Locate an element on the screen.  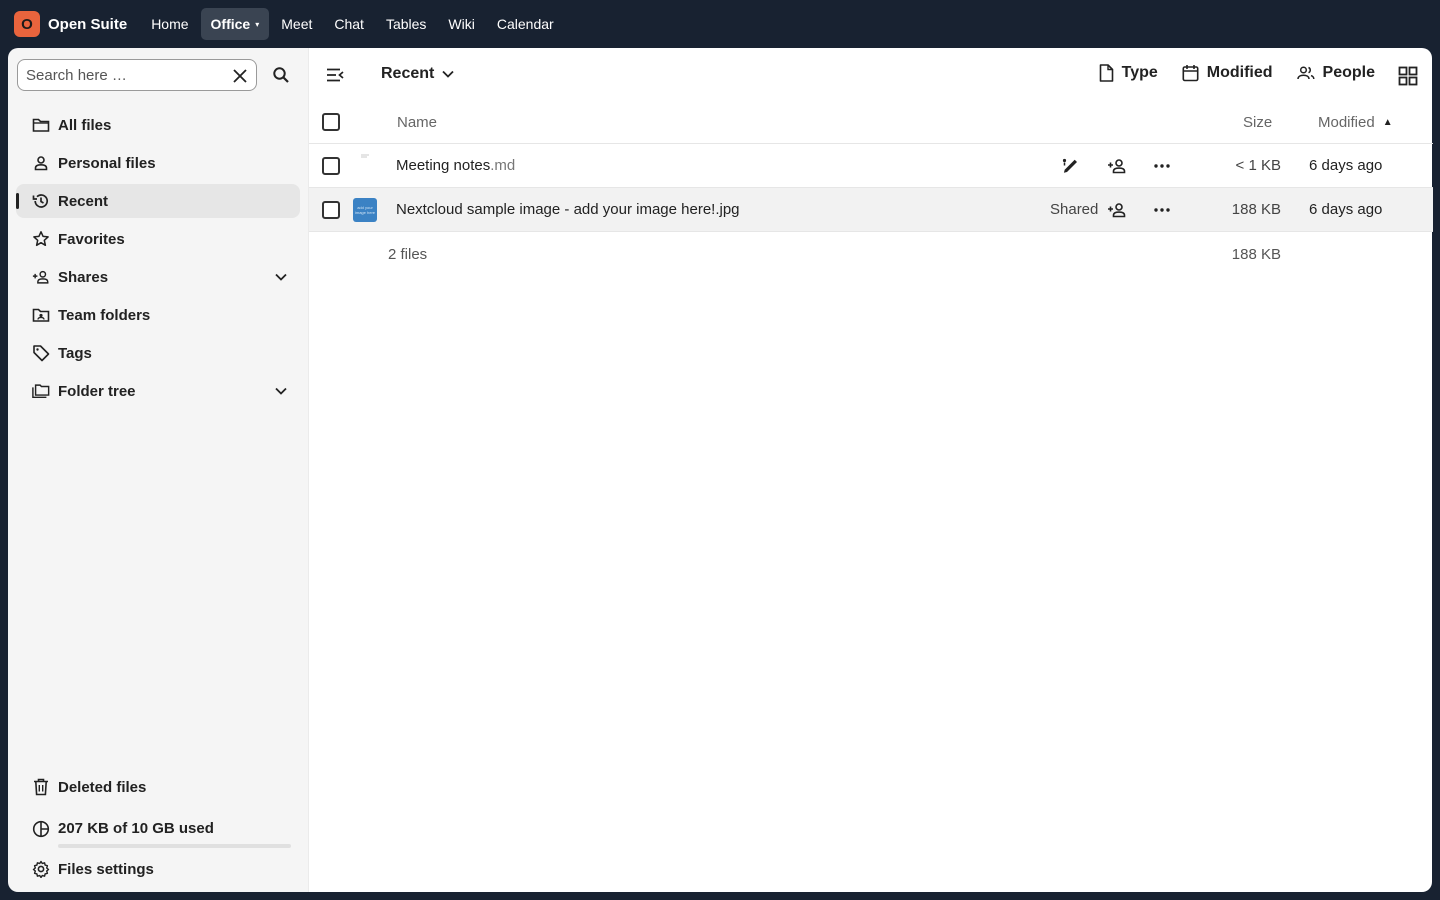
clear-search-button is located at coordinates (240, 76).